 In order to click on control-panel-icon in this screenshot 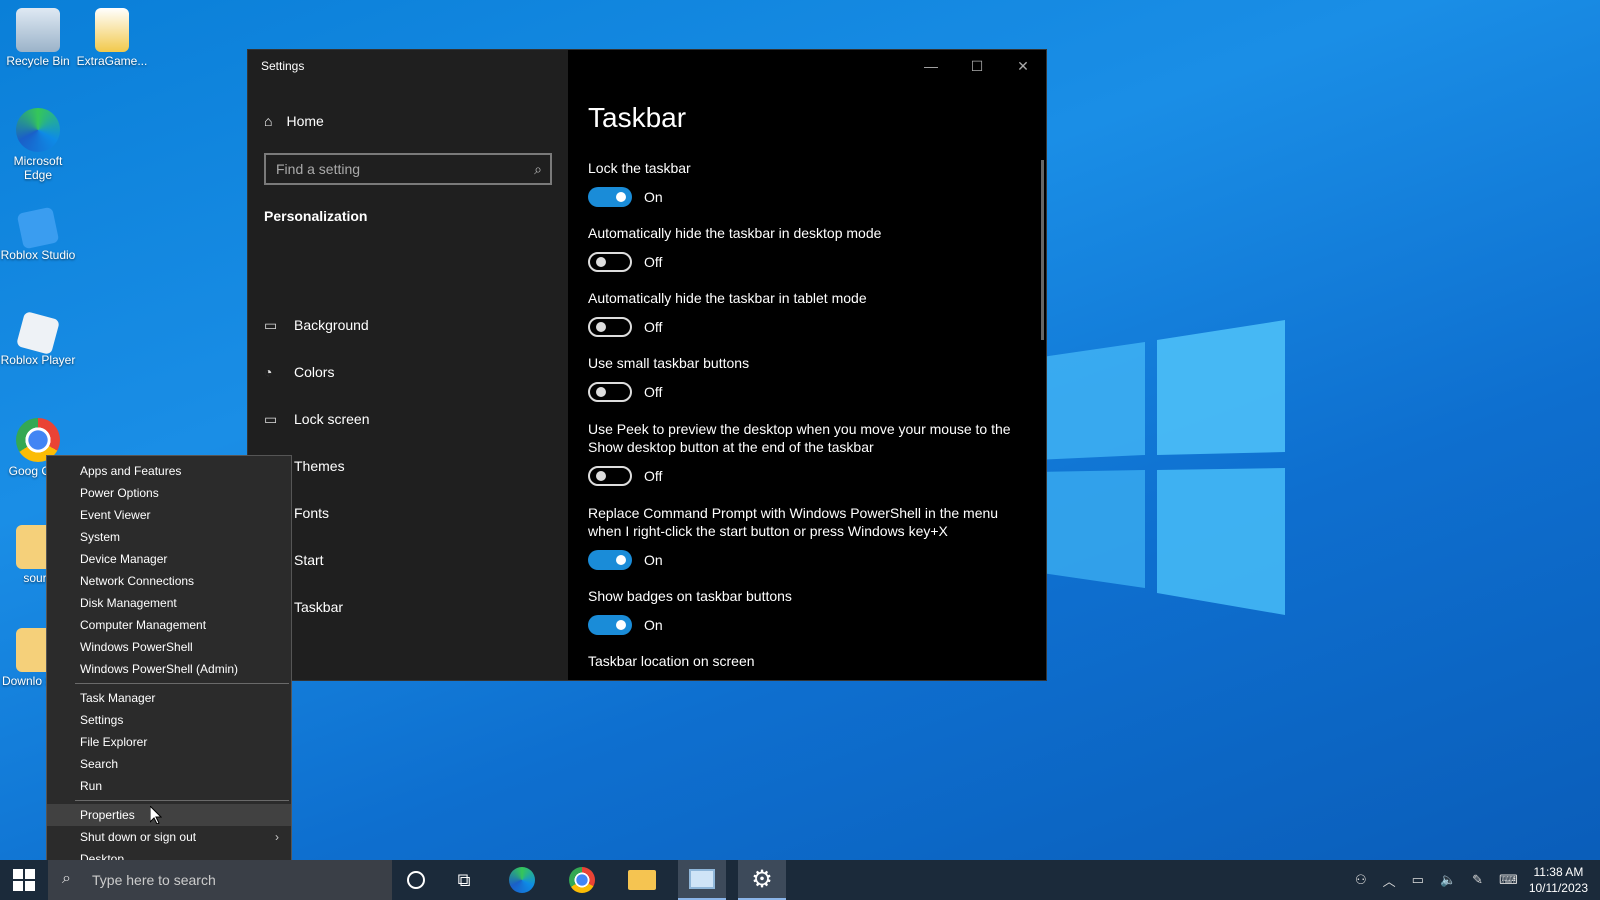, I will do `click(702, 879)`.